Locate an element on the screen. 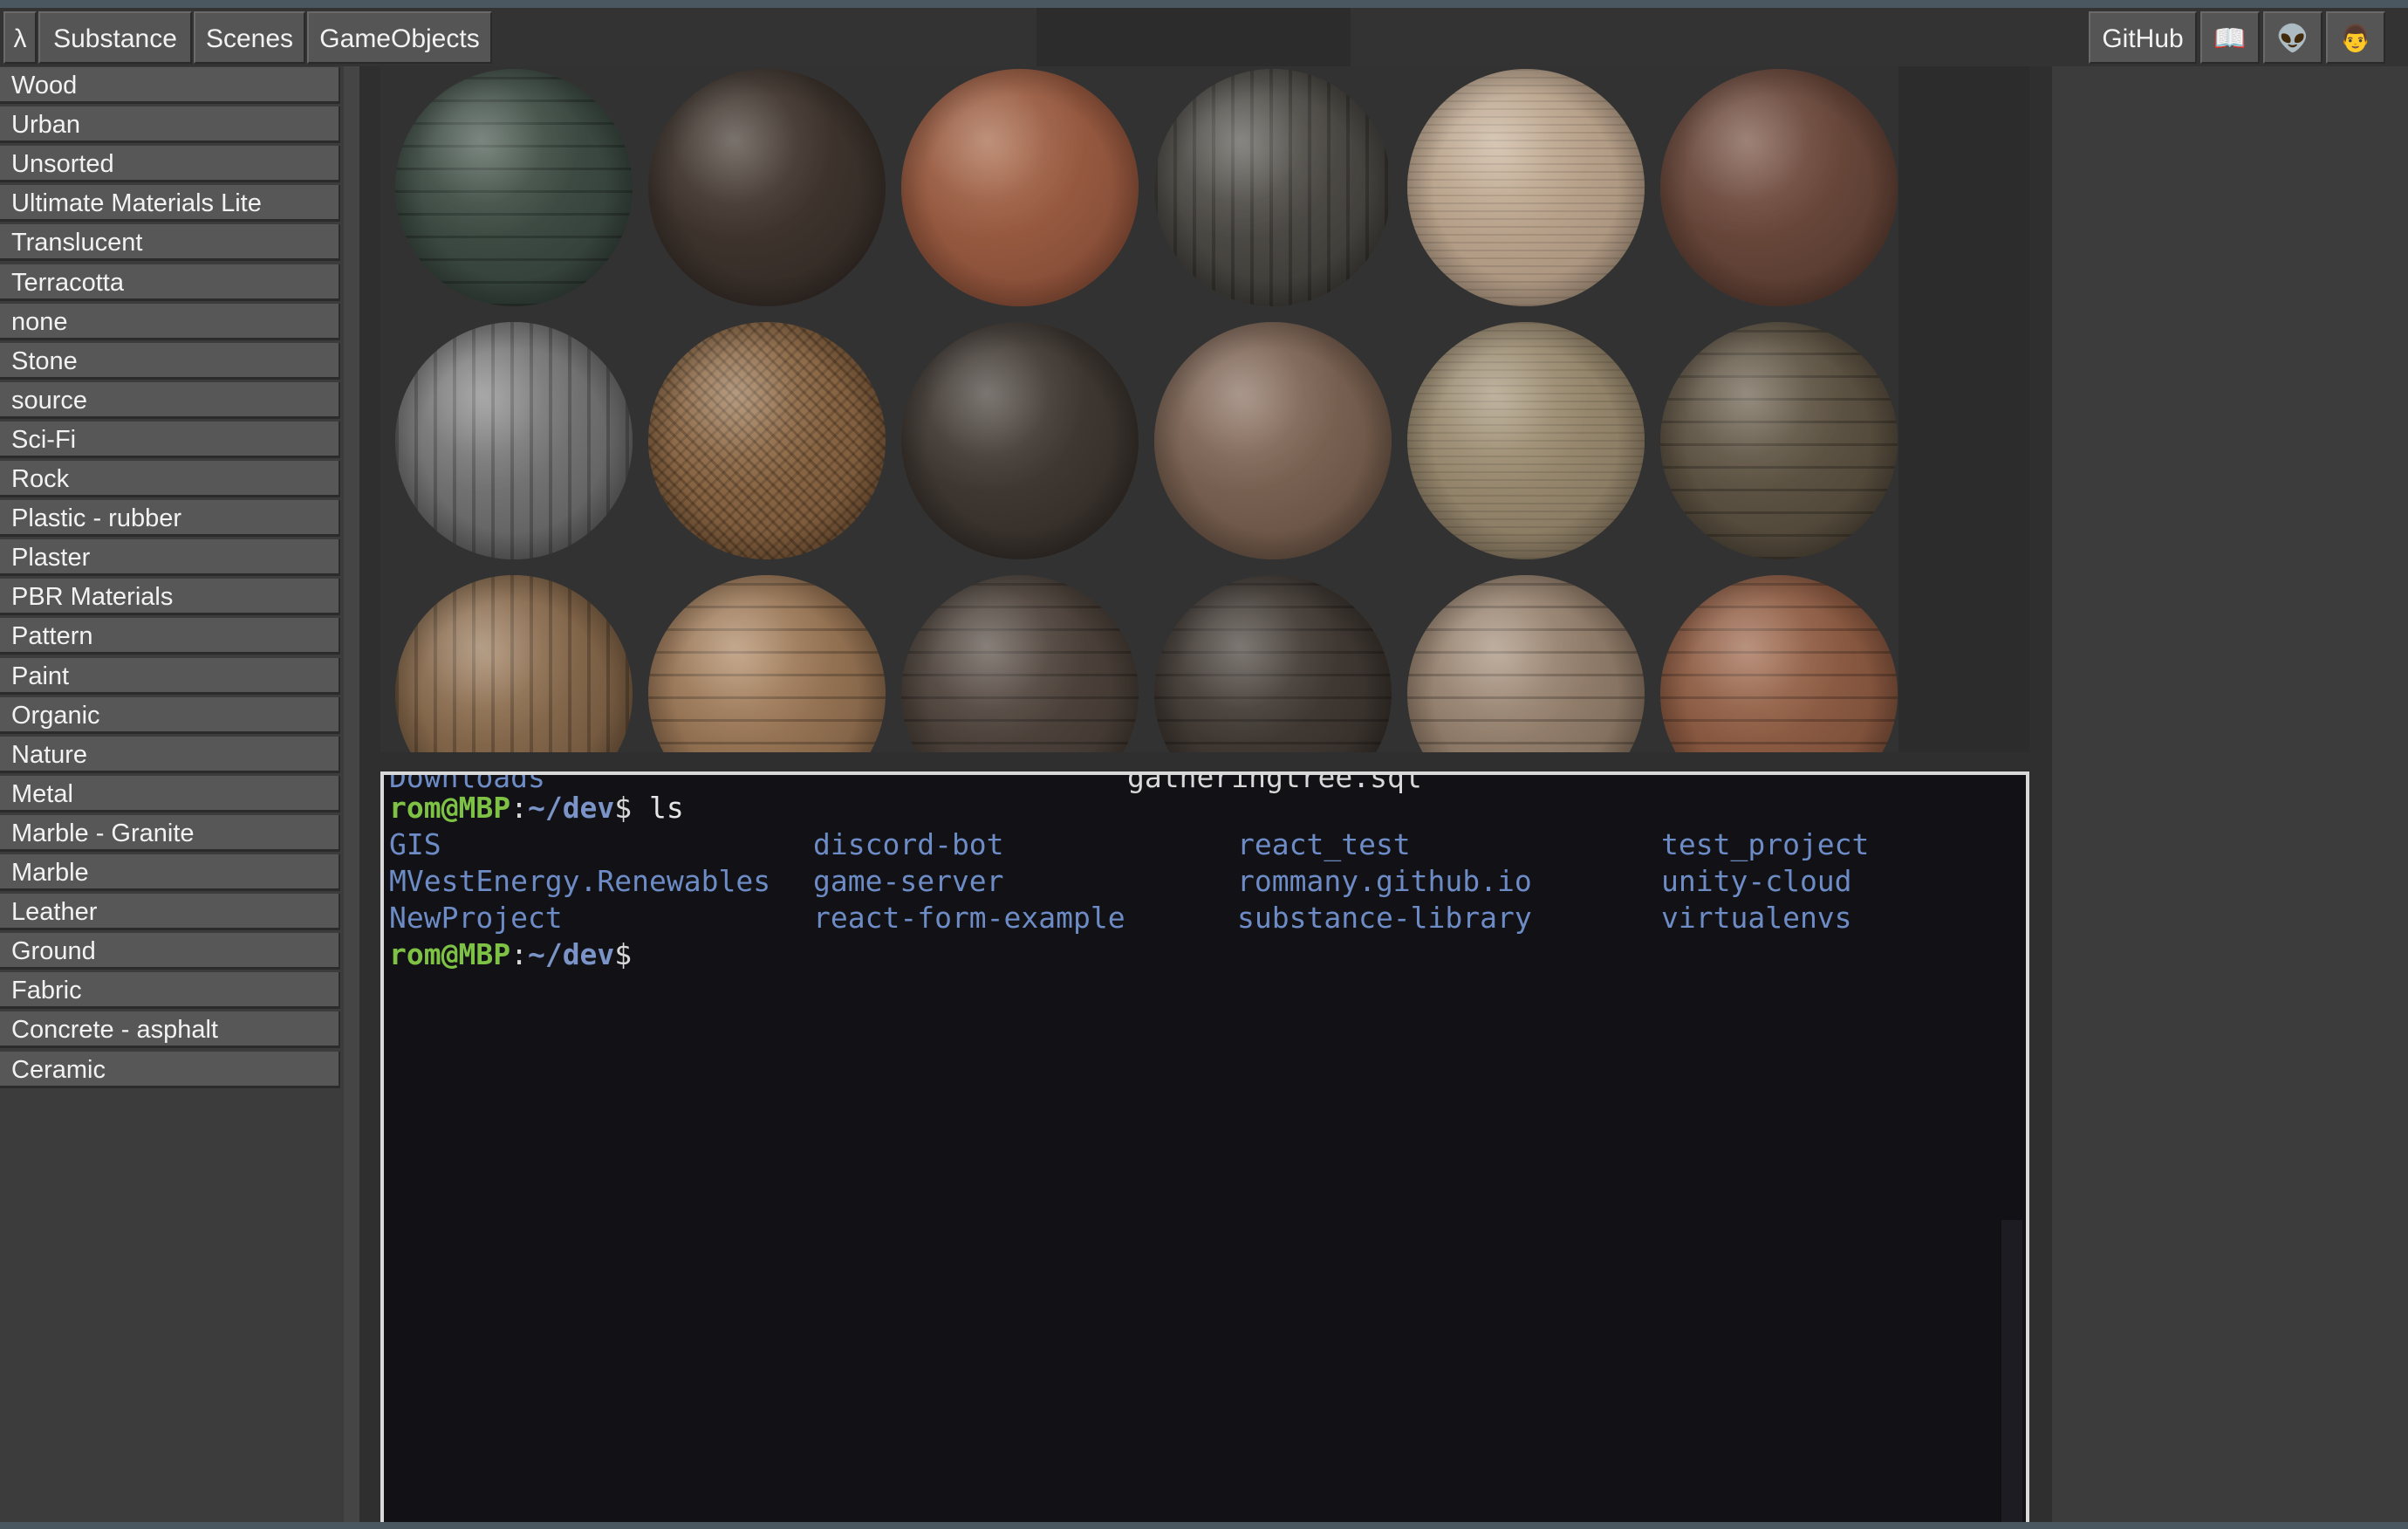 This screenshot has height=1529, width=2408. sidebar-item-terracotta: Terracotta is located at coordinates (170, 282).